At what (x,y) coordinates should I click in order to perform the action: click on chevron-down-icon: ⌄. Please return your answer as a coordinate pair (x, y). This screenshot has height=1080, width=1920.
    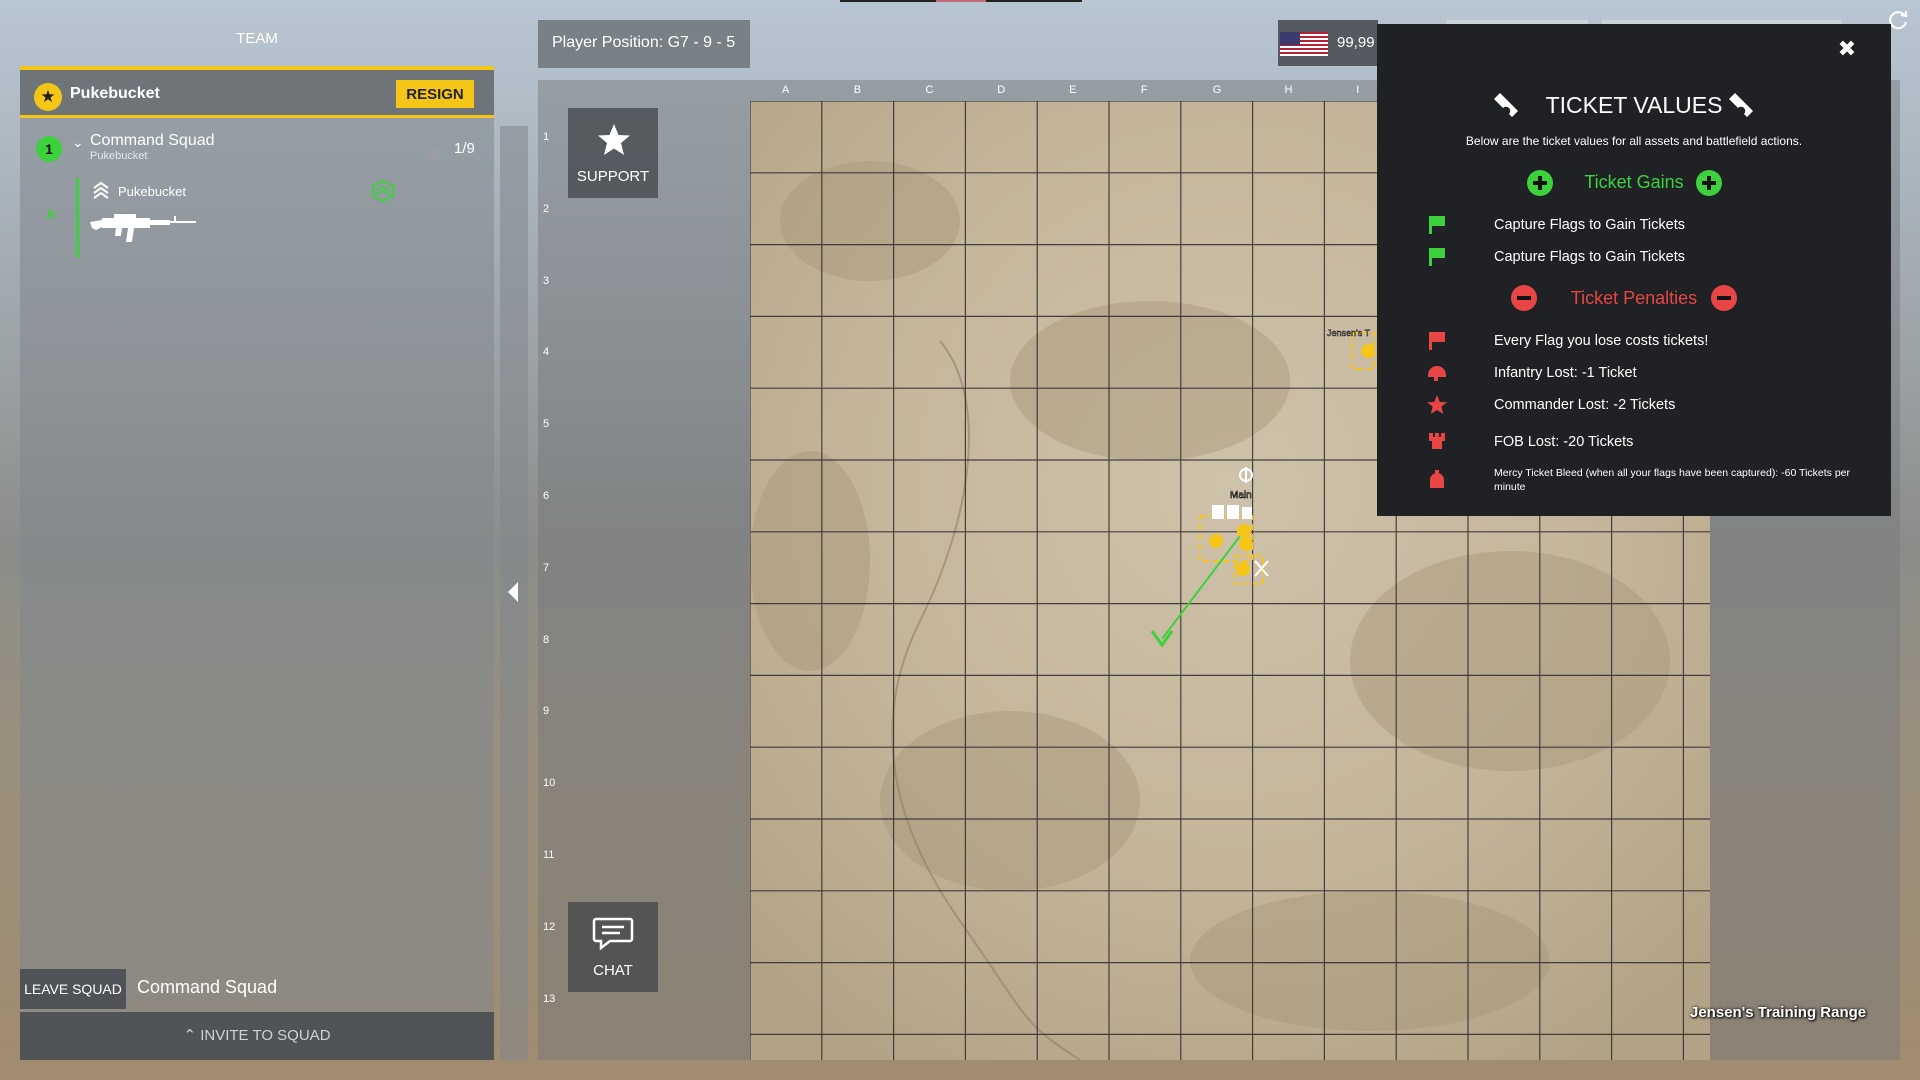
    Looking at the image, I should click on (78, 142).